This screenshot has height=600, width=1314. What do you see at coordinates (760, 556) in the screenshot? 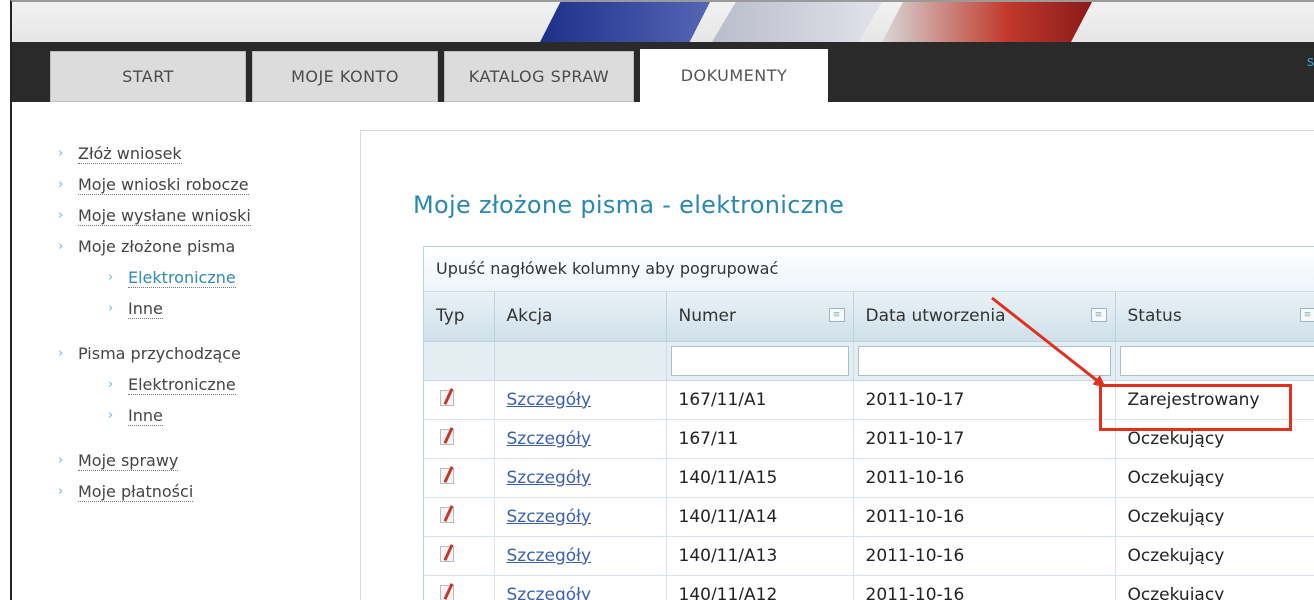
I see `number-cell: 140/11/A13` at bounding box center [760, 556].